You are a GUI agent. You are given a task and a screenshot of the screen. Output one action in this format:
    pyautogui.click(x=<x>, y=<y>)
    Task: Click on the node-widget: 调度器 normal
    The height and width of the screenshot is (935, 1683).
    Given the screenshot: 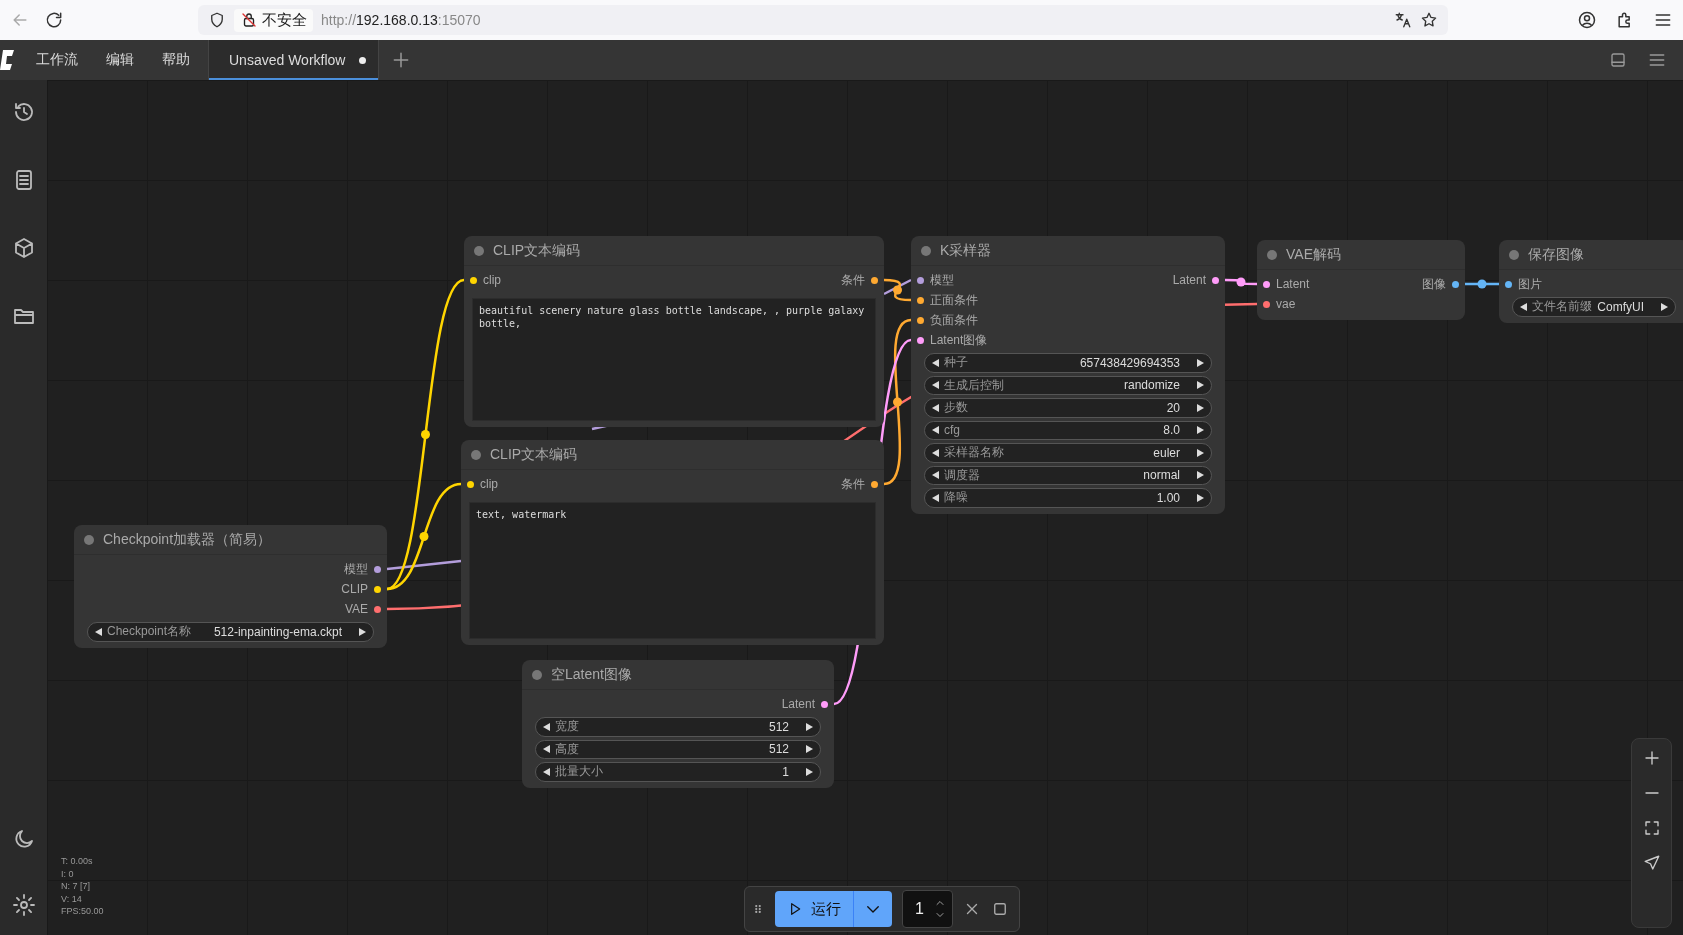 What is the action you would take?
    pyautogui.click(x=1068, y=475)
    